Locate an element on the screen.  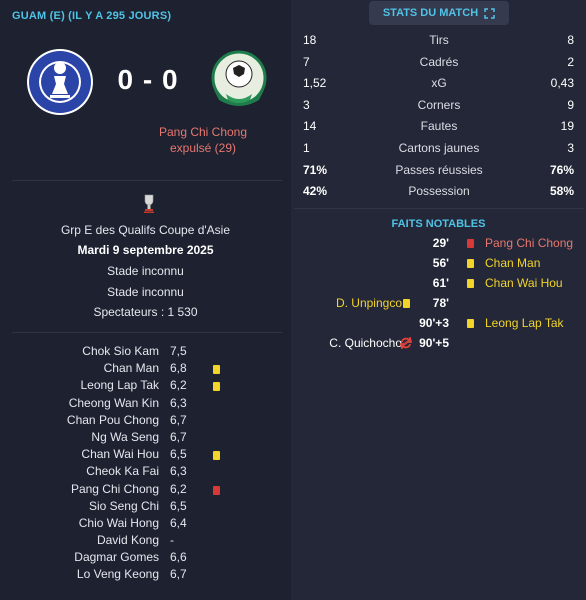
player-rating-row: Chok Sio Kam 7,5 is located at coordinates (145, 351).